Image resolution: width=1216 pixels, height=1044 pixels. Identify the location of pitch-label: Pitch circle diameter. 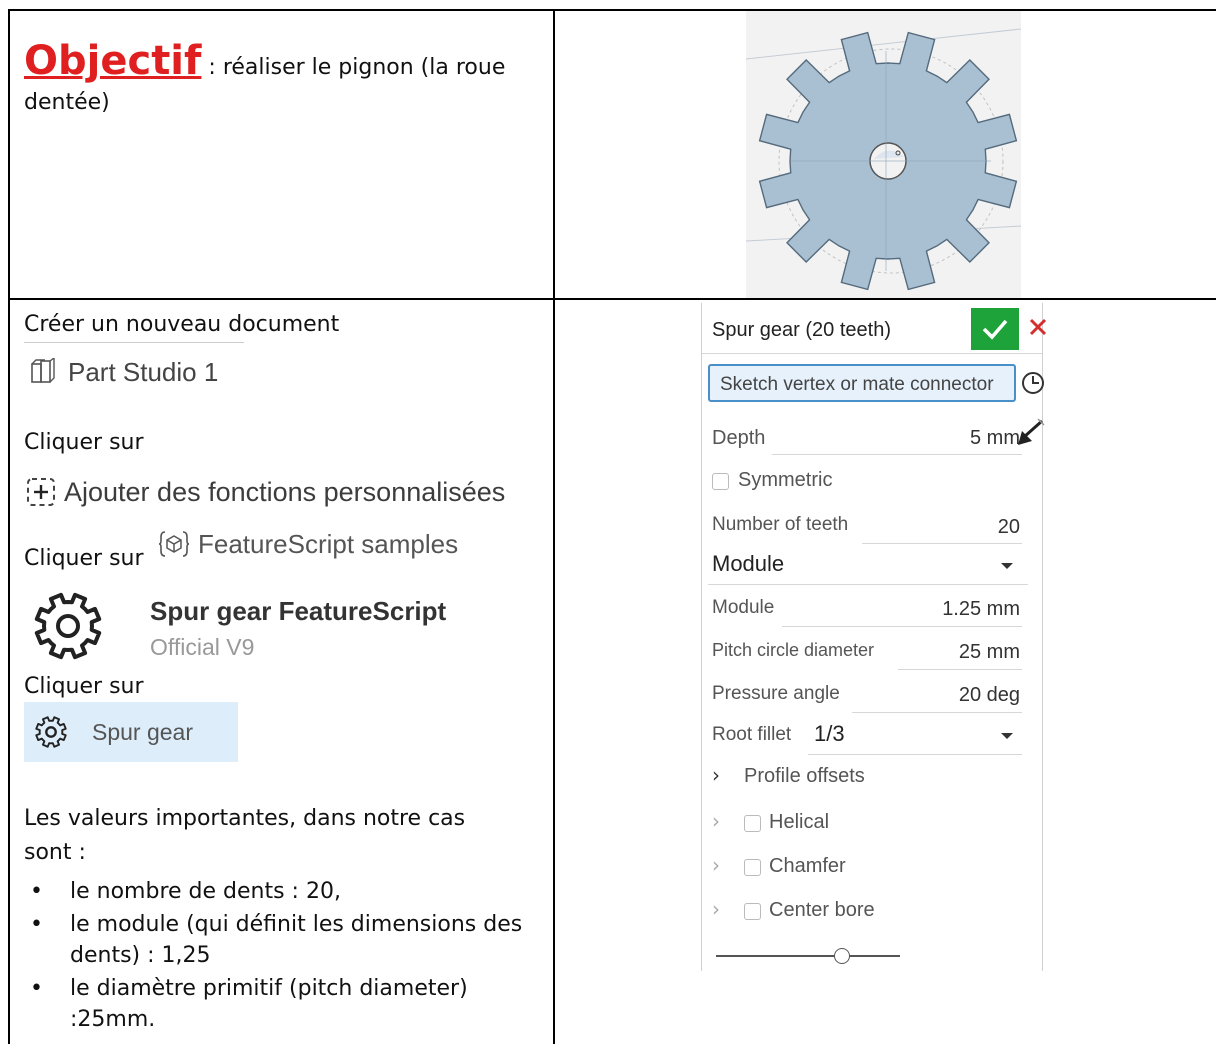
(793, 650).